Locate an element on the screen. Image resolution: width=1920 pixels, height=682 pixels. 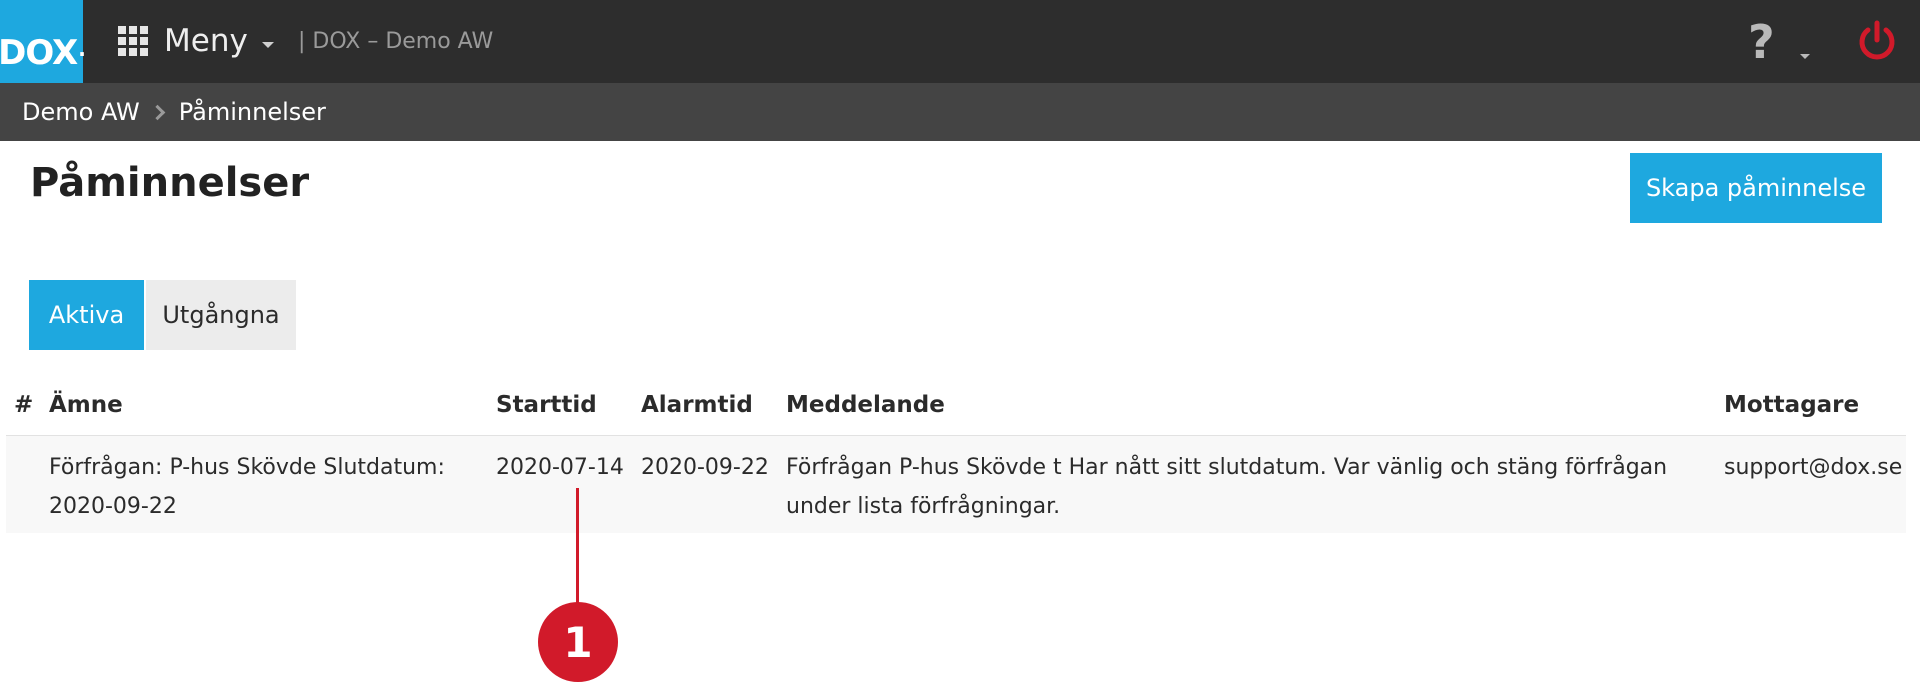
subject-line-1: Förfrågan: P-hus Skövde Slutdatum: is located at coordinates (247, 467).